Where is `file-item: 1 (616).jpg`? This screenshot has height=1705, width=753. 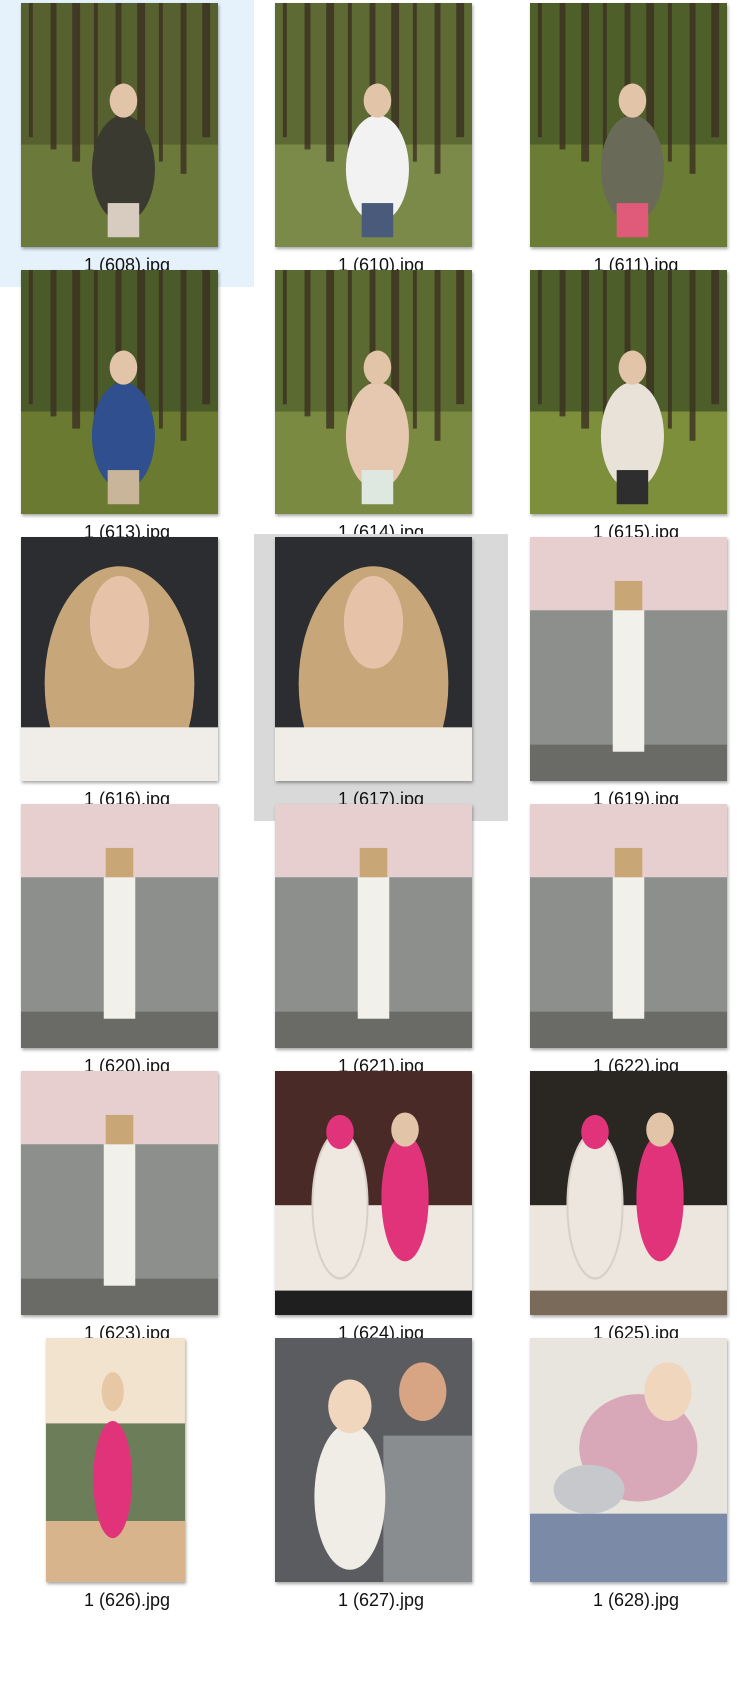
file-item: 1 (616).jpg is located at coordinates (127, 677).